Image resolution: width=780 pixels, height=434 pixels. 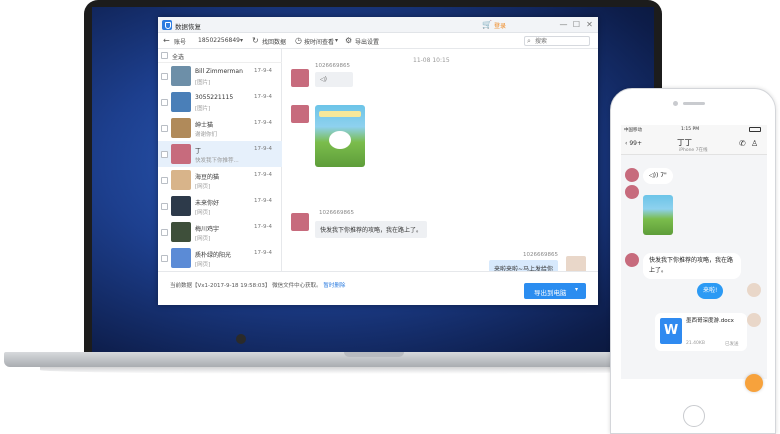 What do you see at coordinates (529, 41) in the screenshot?
I see `search-icon: ⌕` at bounding box center [529, 41].